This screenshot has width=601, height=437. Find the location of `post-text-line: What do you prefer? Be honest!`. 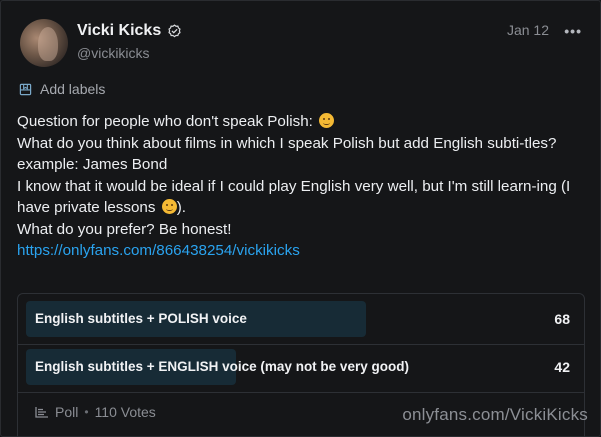

post-text-line: What do you prefer? Be honest! is located at coordinates (124, 229).